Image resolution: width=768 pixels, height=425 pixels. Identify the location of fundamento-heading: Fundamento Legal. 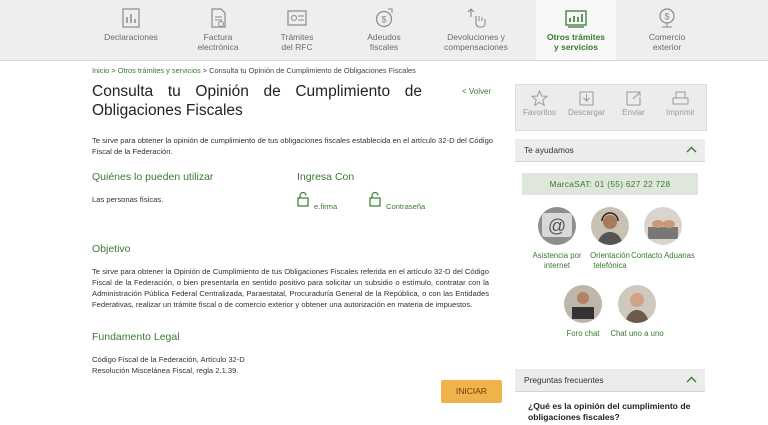
(136, 337).